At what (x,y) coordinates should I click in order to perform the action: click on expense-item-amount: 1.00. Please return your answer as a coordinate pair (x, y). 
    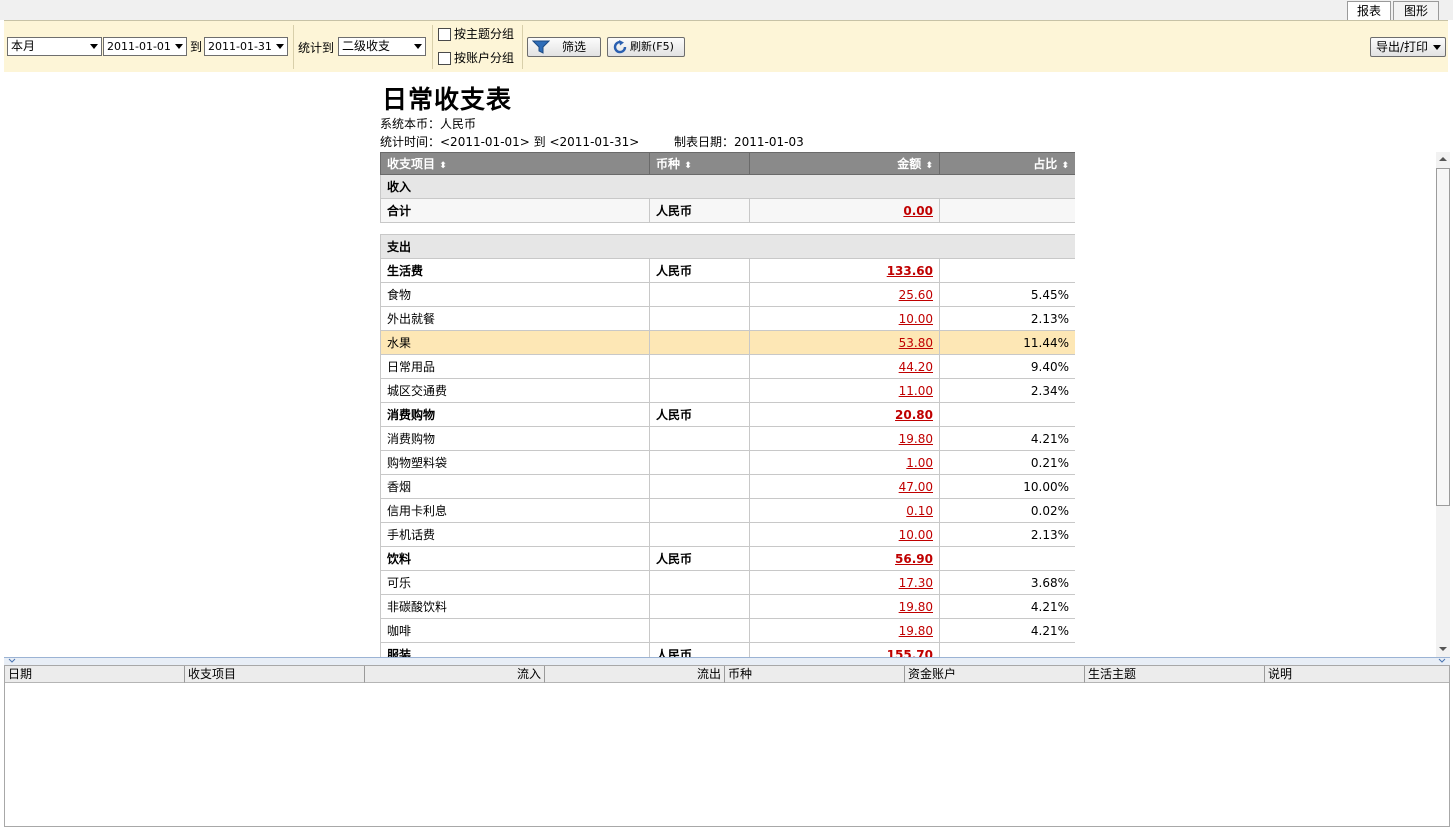
    Looking at the image, I should click on (844, 462).